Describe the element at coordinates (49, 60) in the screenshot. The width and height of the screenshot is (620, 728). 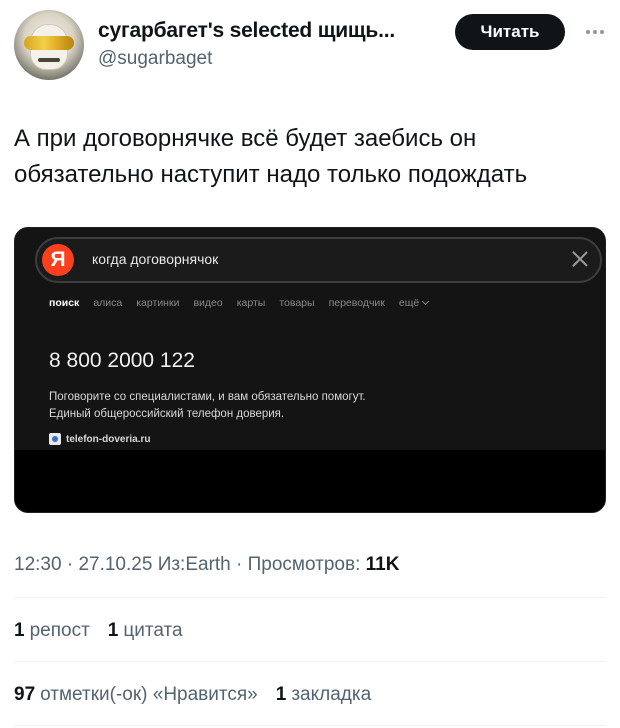
I see `mustache-shape` at that location.